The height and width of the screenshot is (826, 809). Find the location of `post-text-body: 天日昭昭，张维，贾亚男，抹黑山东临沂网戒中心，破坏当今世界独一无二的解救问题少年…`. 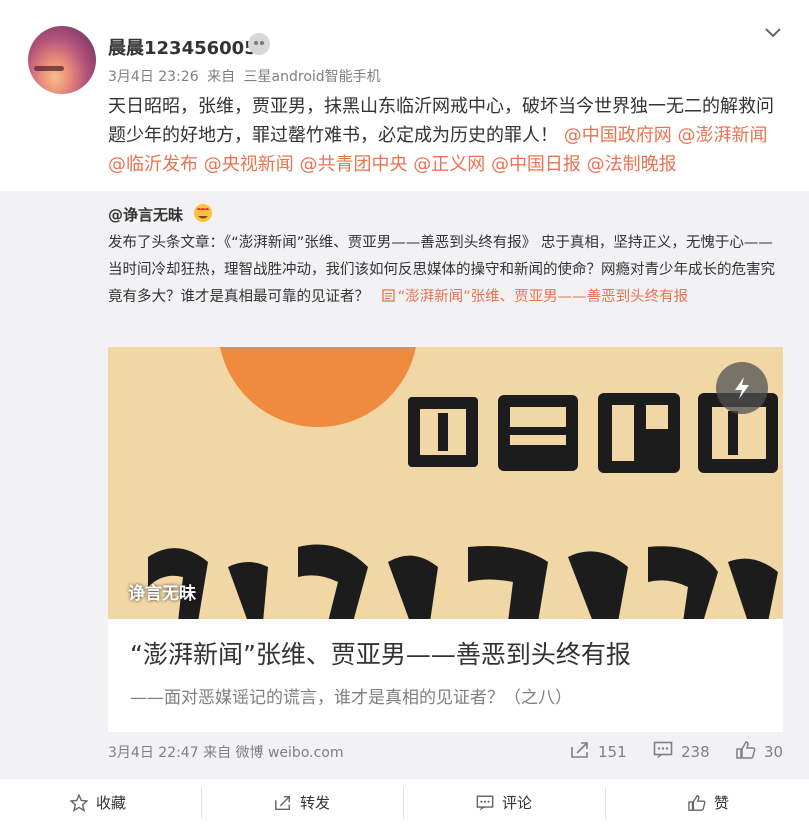

post-text-body: 天日昭昭，张维，贾亚男，抹黑山东临沂网戒中心，破坏当今世界独一无二的解救问题少年… is located at coordinates (441, 121).